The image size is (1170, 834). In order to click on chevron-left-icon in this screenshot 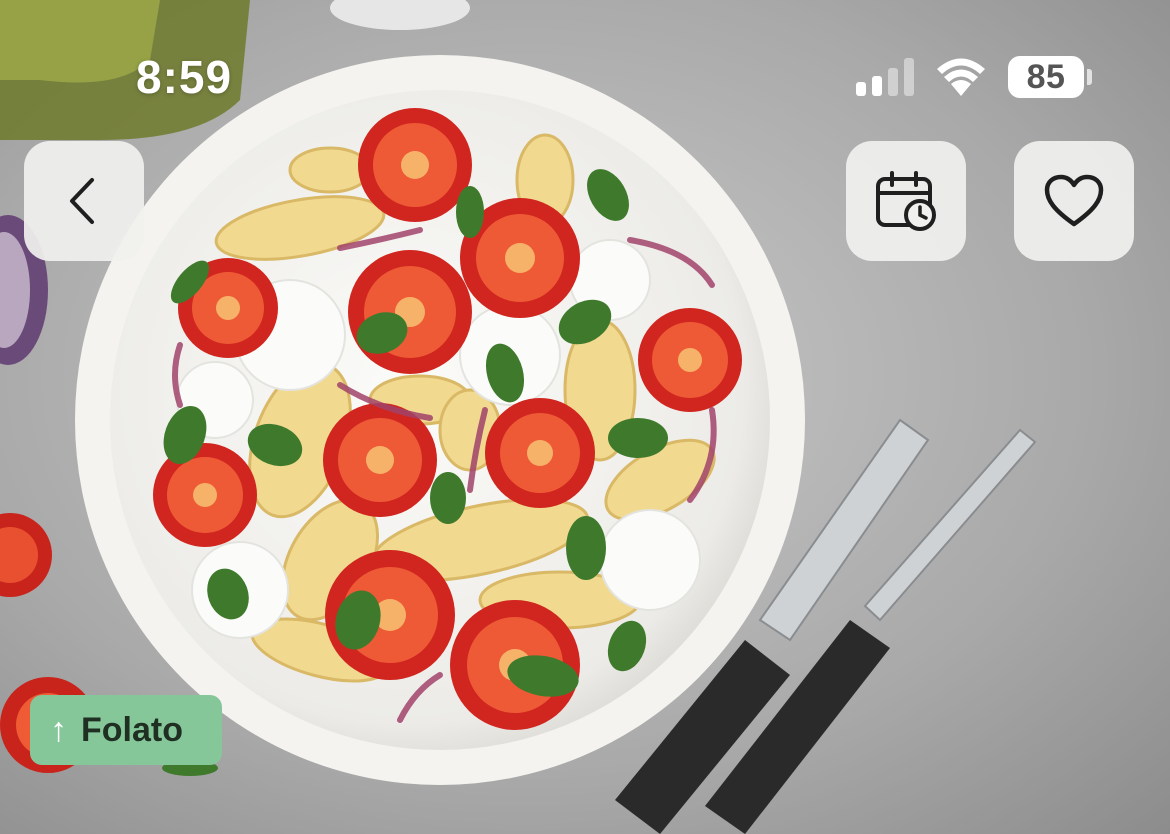, I will do `click(82, 201)`.